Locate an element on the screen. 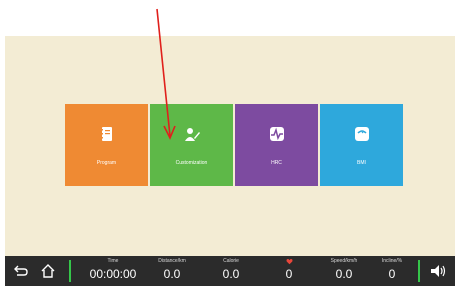 Image resolution: width=455 pixels, height=286 pixels. bmi-tile: BMI is located at coordinates (361, 145).